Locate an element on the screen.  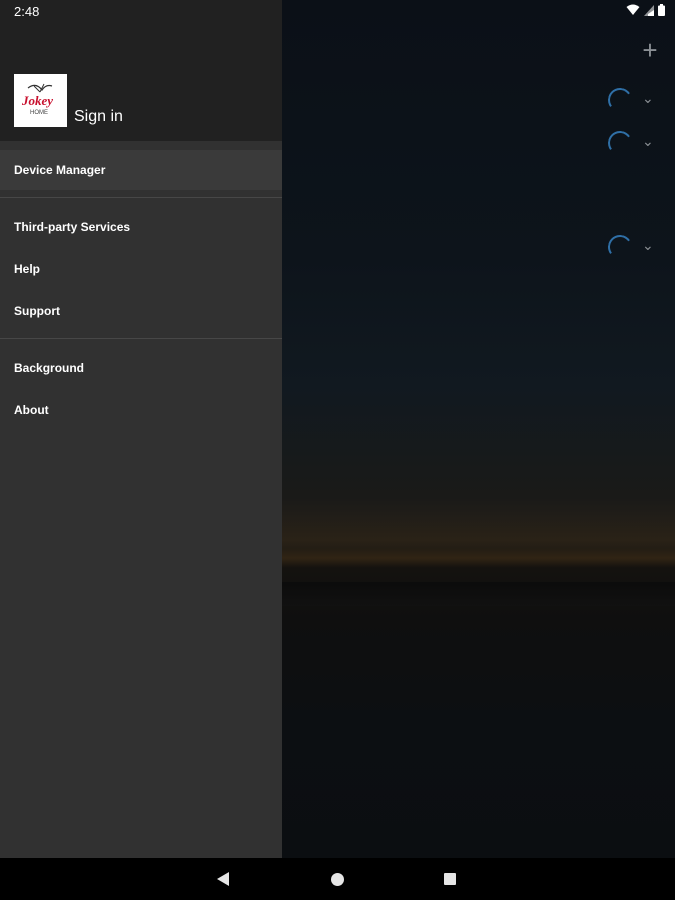
menu-item-label: About is located at coordinates (31, 410).